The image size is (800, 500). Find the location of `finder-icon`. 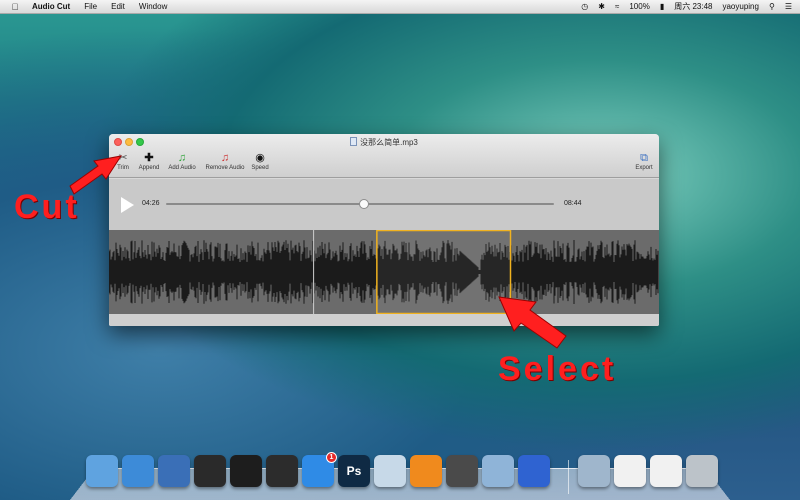

finder-icon is located at coordinates (102, 471).